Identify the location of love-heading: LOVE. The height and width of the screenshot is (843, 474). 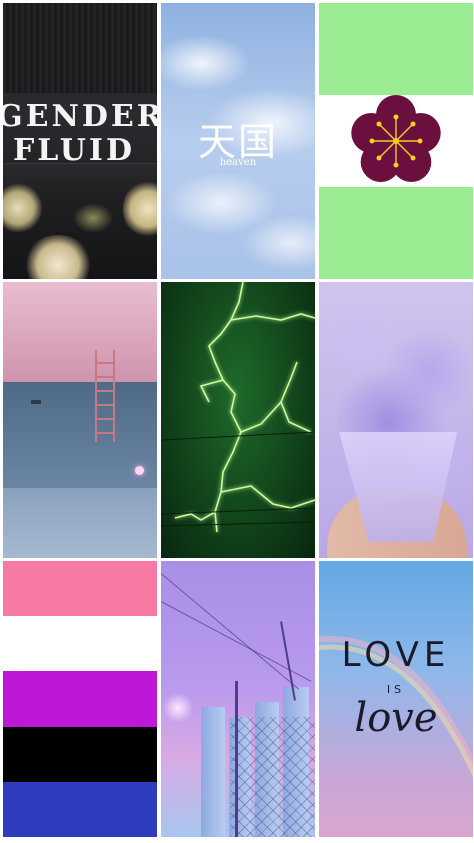
(396, 655).